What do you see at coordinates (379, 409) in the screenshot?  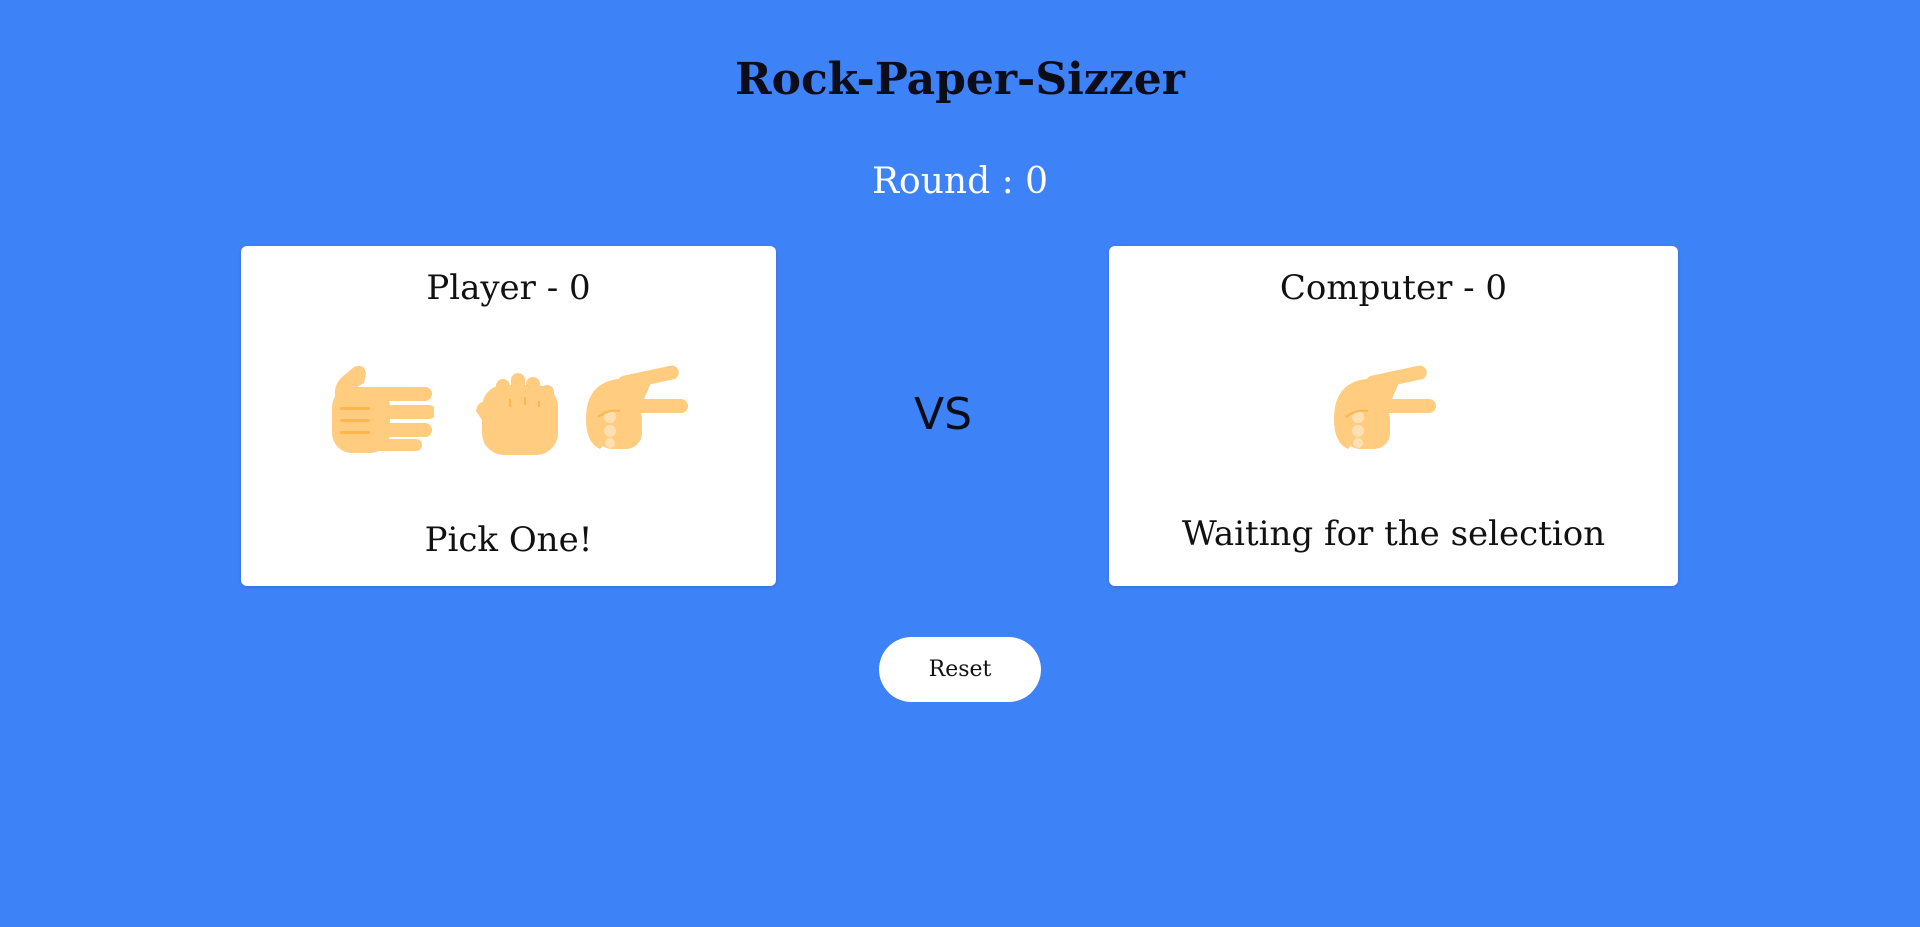 I see `paper-hand-icon` at bounding box center [379, 409].